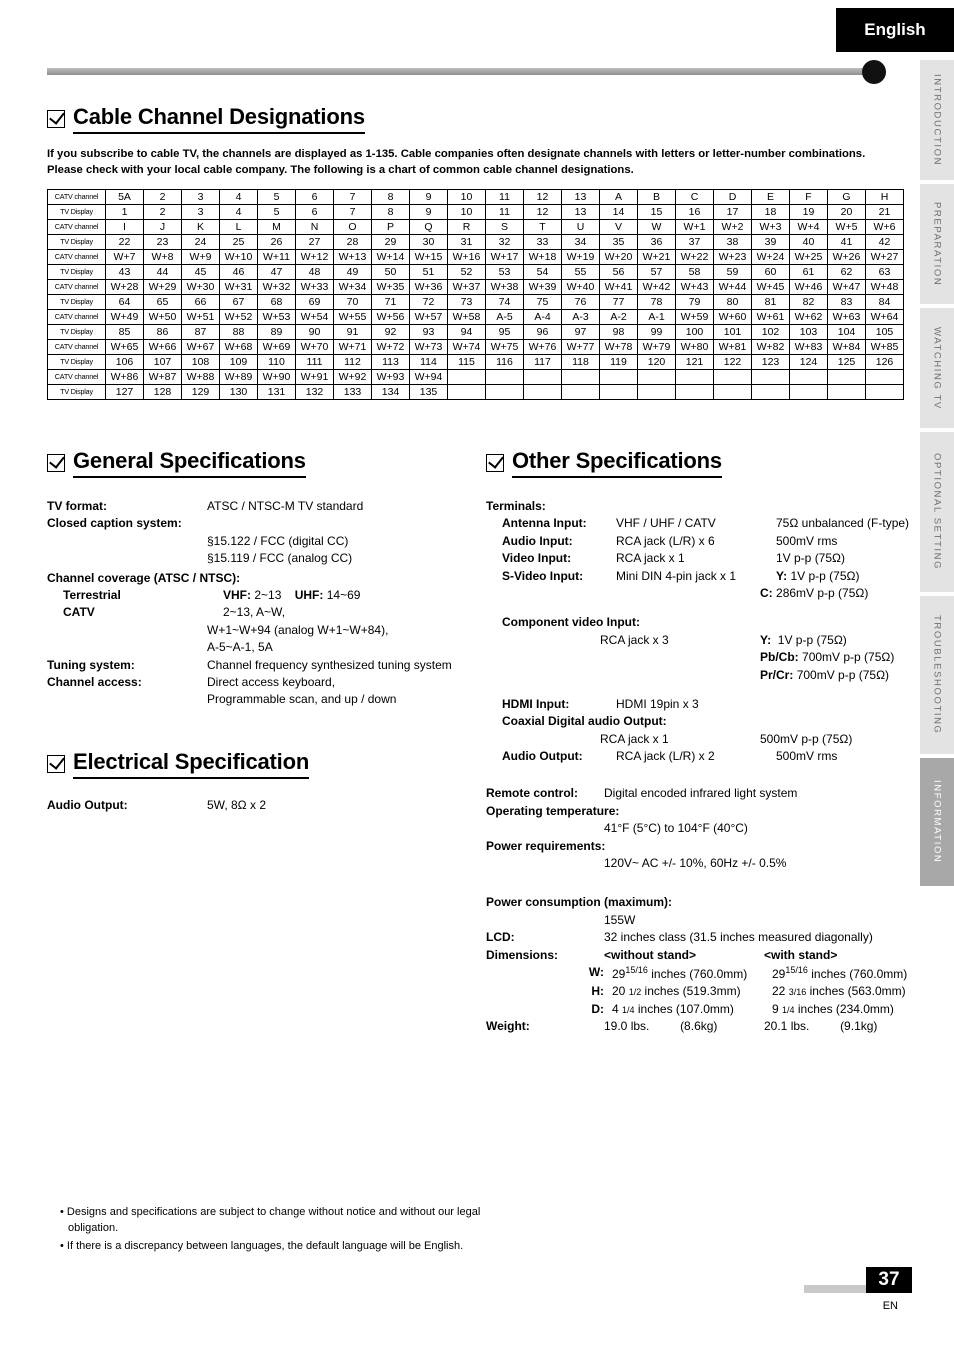 Image resolution: width=954 pixels, height=1348 pixels. I want to click on catv-line3-row: A-5~A-1, 5A, so click(257, 647).